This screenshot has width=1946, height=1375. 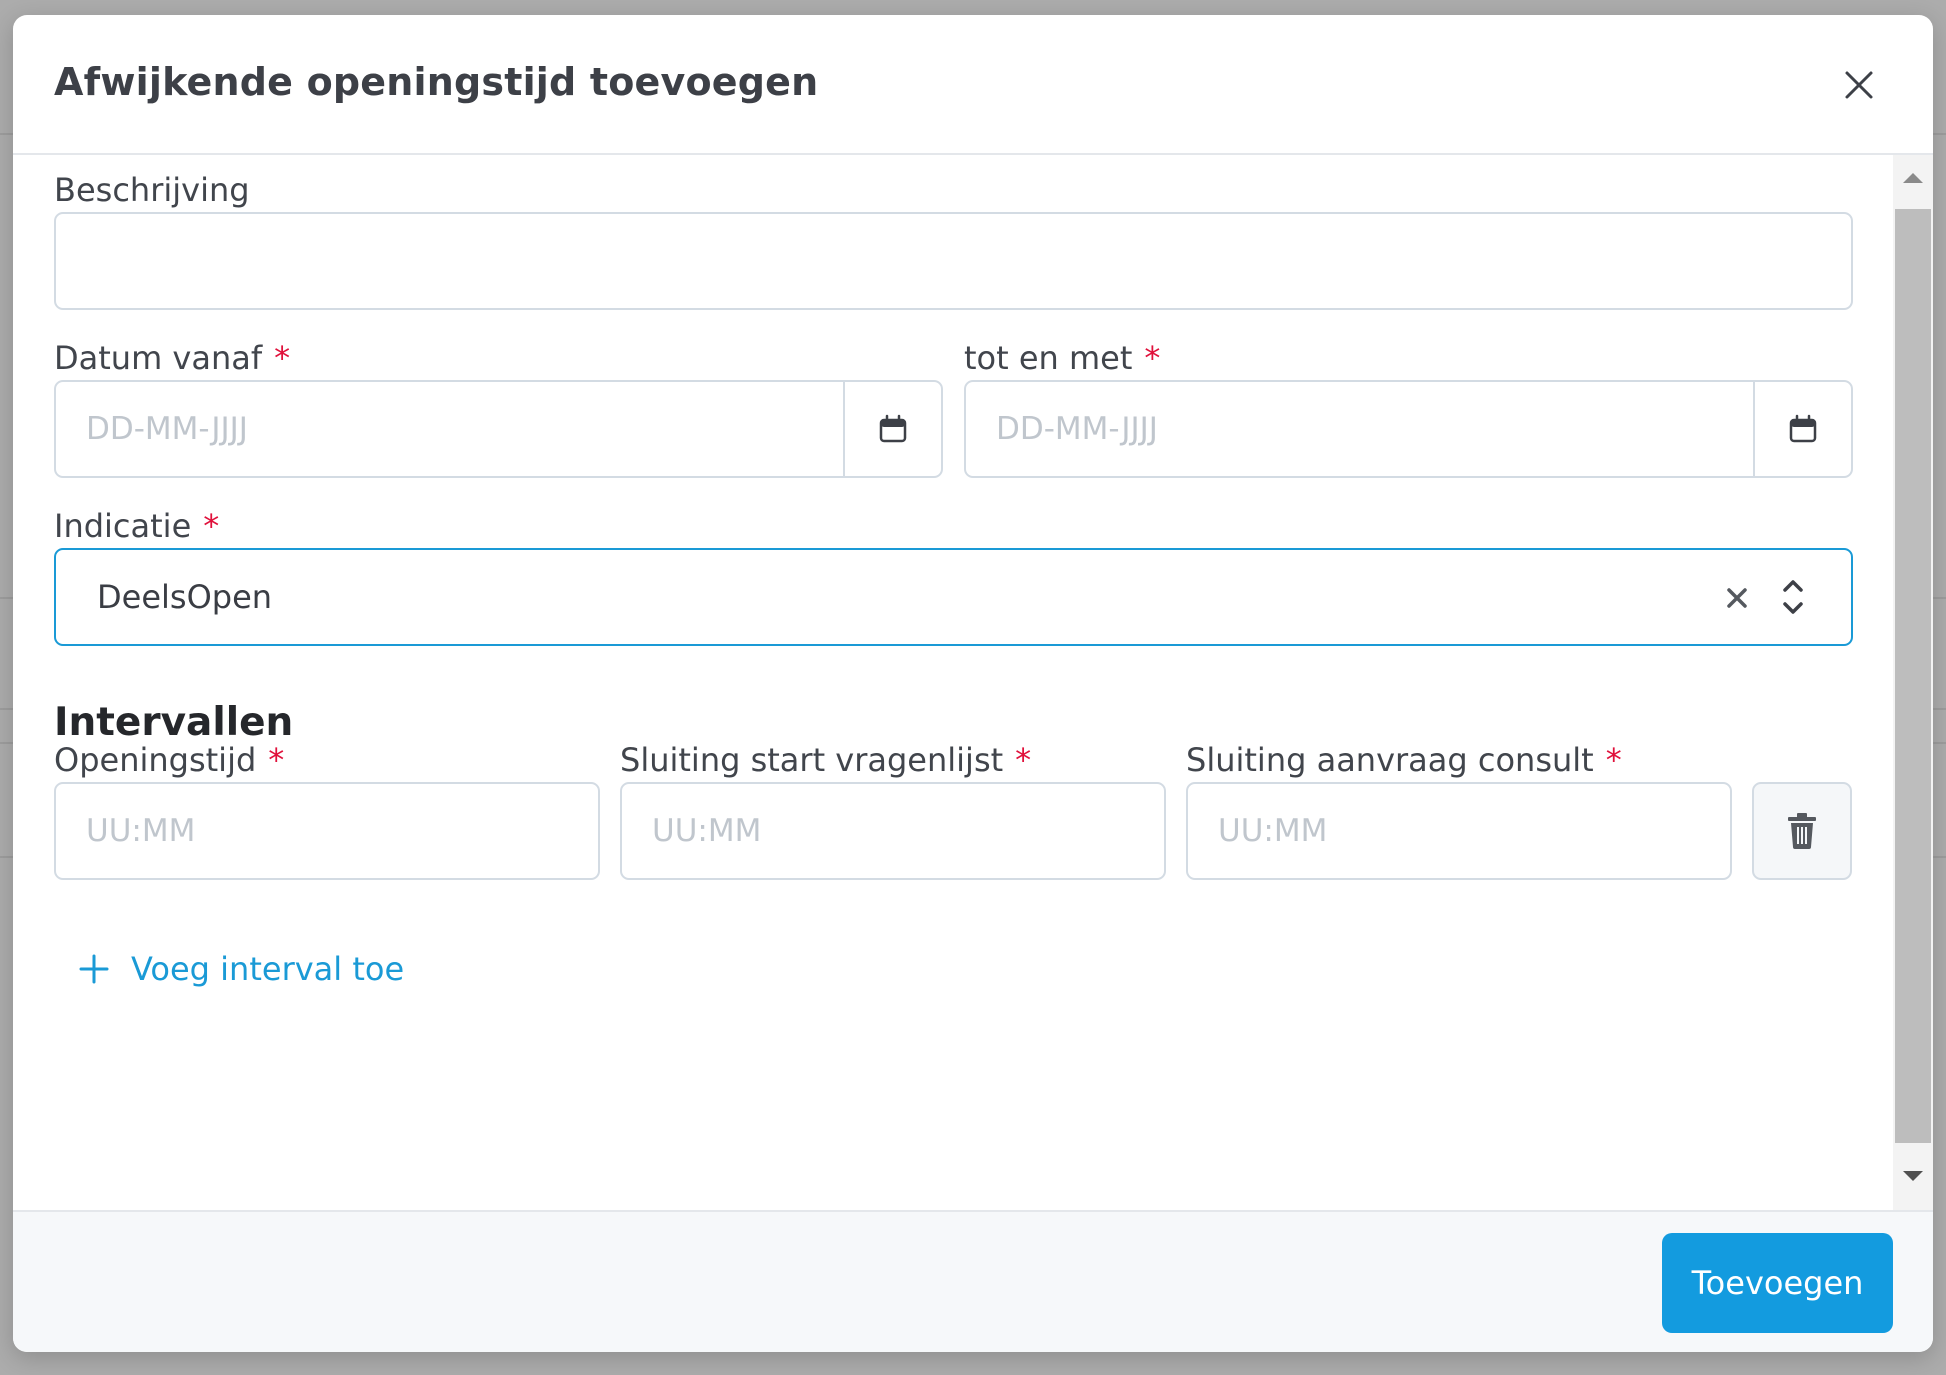 What do you see at coordinates (953, 597) in the screenshot?
I see `indication-select: DeelsOpen` at bounding box center [953, 597].